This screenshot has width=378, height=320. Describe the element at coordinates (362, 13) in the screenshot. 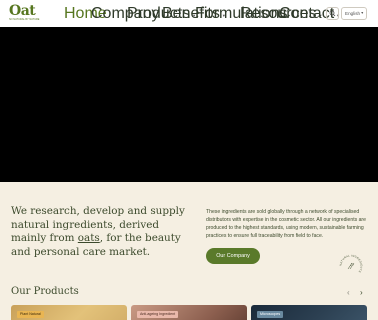

I see `chevron-down-icon: ▼` at that location.